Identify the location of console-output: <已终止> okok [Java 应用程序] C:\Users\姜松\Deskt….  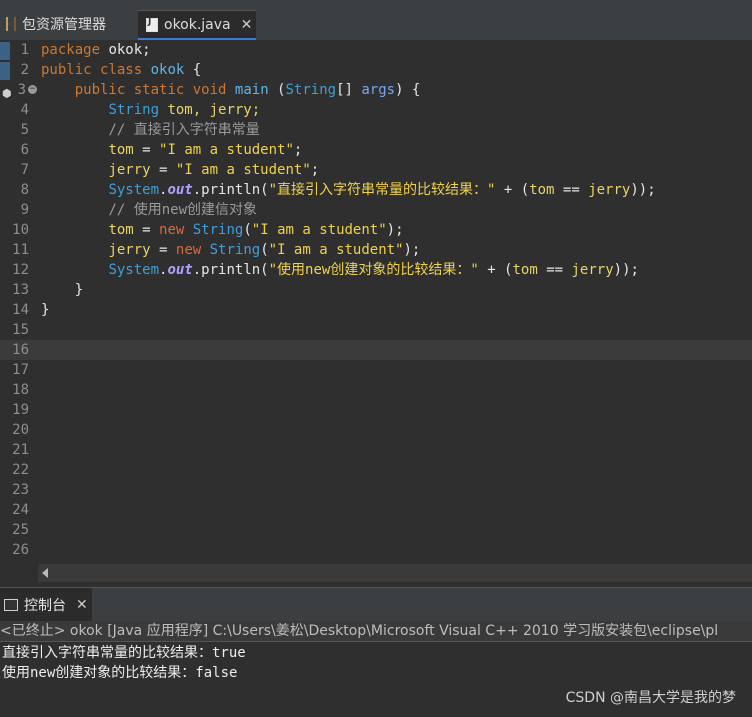
(376, 669).